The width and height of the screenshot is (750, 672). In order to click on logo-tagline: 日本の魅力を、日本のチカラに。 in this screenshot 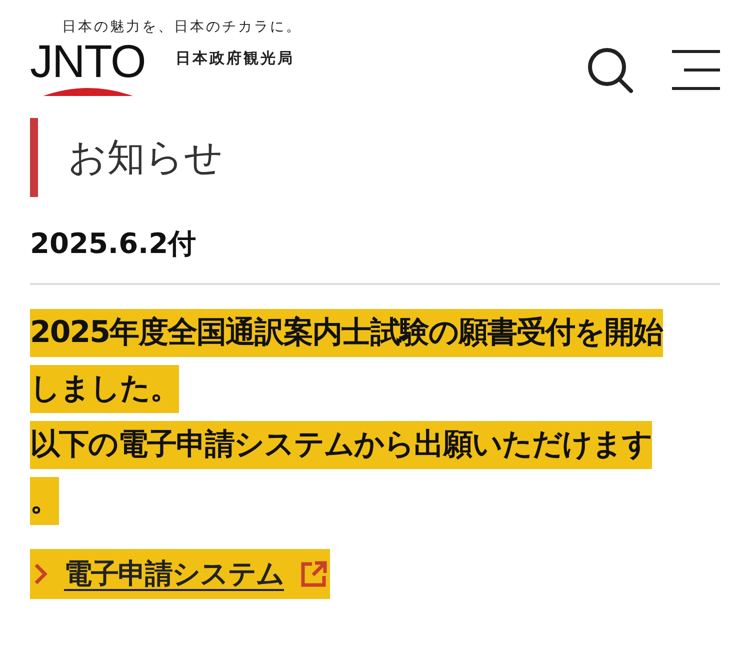, I will do `click(182, 27)`.